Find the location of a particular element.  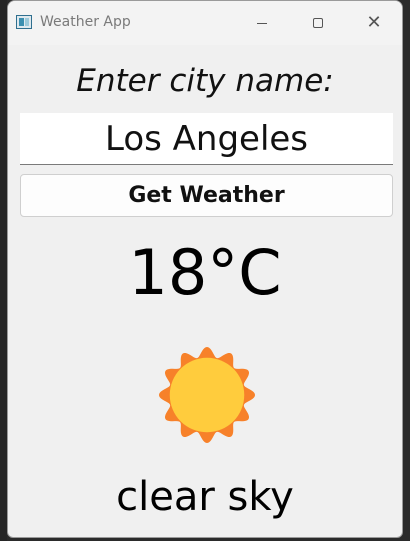

title-bar: Weather App ✕ is located at coordinates (205, 23).